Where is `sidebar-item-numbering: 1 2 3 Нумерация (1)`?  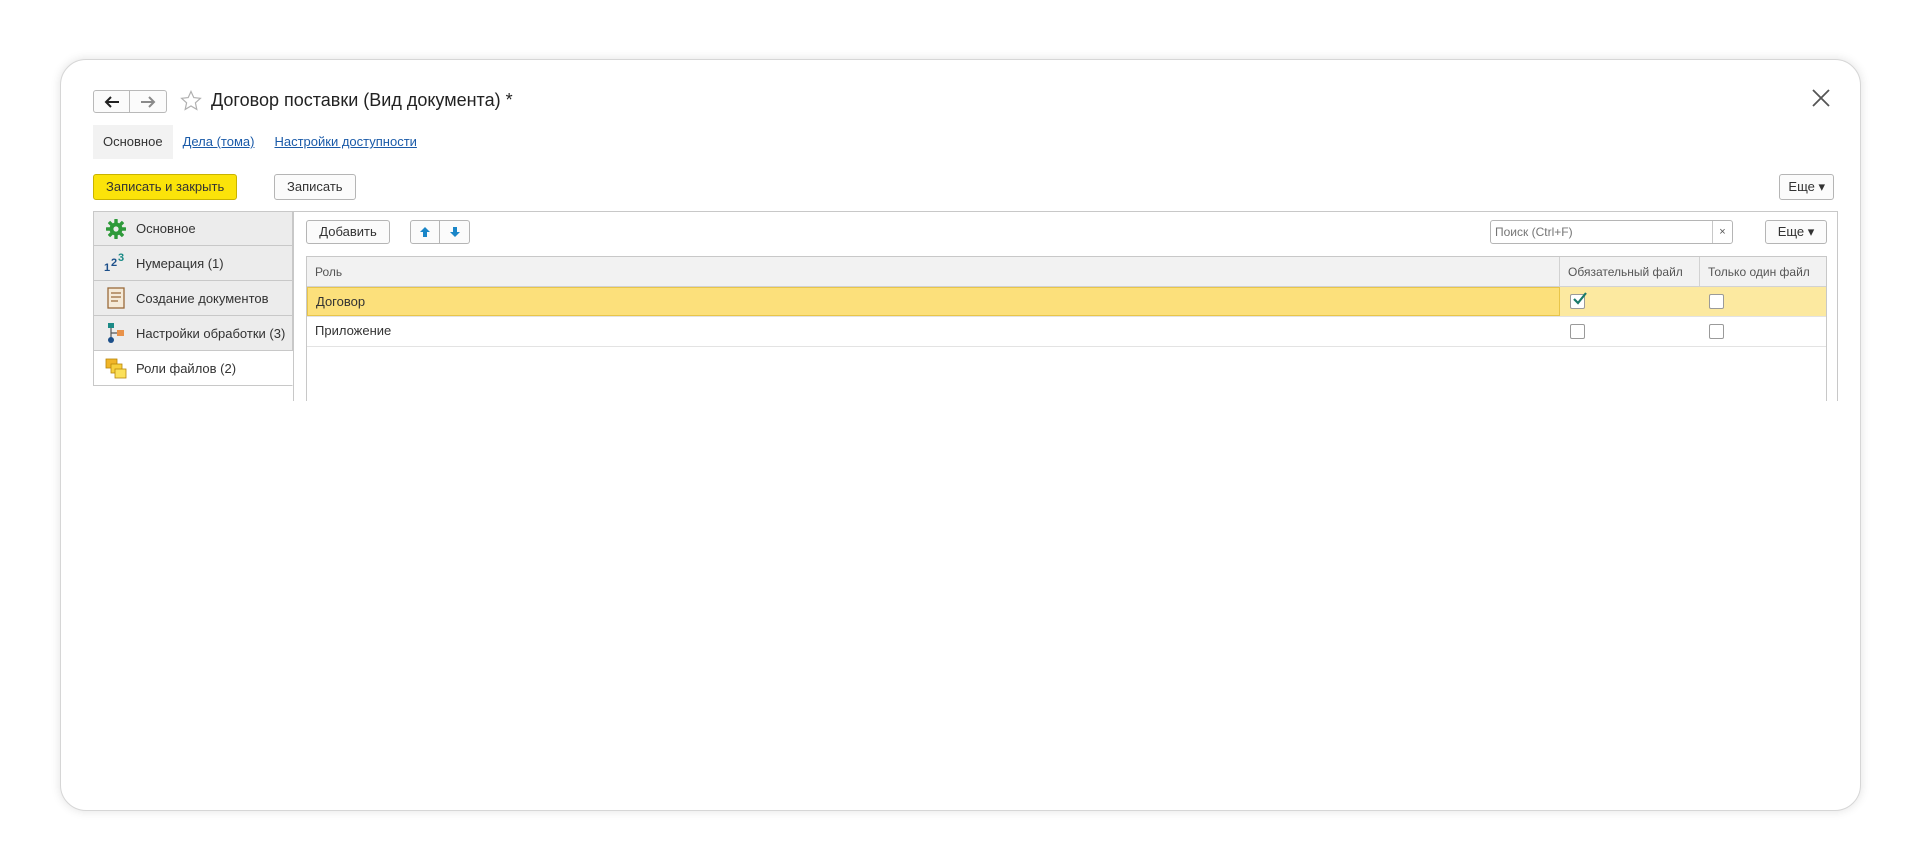 sidebar-item-numbering: 1 2 3 Нумерация (1) is located at coordinates (193, 263).